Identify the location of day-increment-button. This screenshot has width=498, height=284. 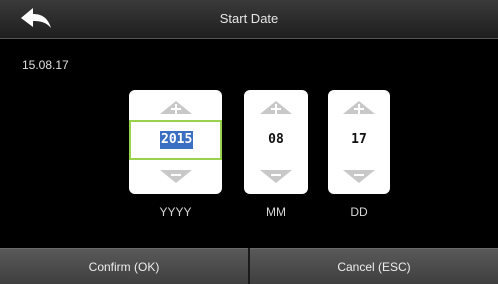
(359, 107).